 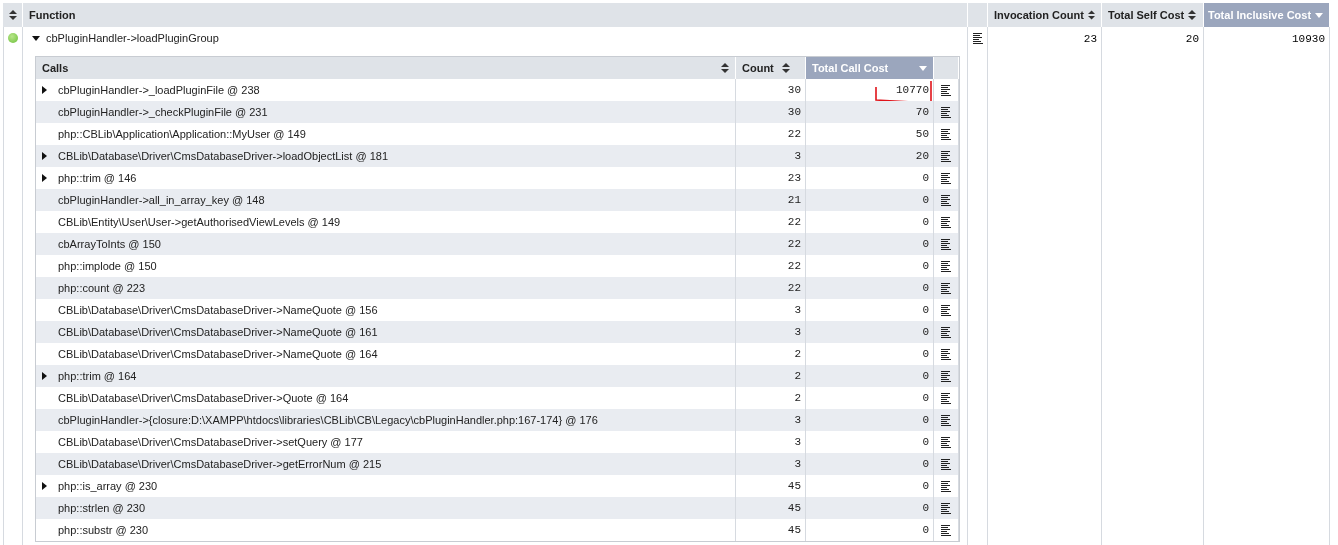 What do you see at coordinates (922, 112) in the screenshot?
I see `table-cell: 70` at bounding box center [922, 112].